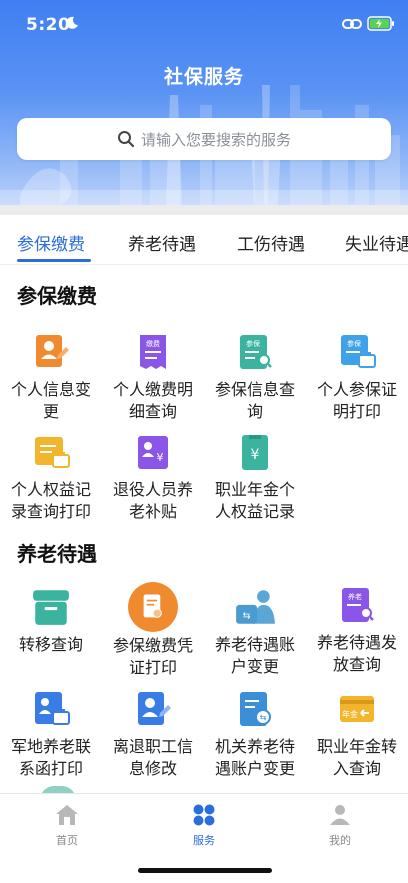 The image size is (408, 883). What do you see at coordinates (162, 242) in the screenshot?
I see `tab-pension-benefits: 养老待遇` at bounding box center [162, 242].